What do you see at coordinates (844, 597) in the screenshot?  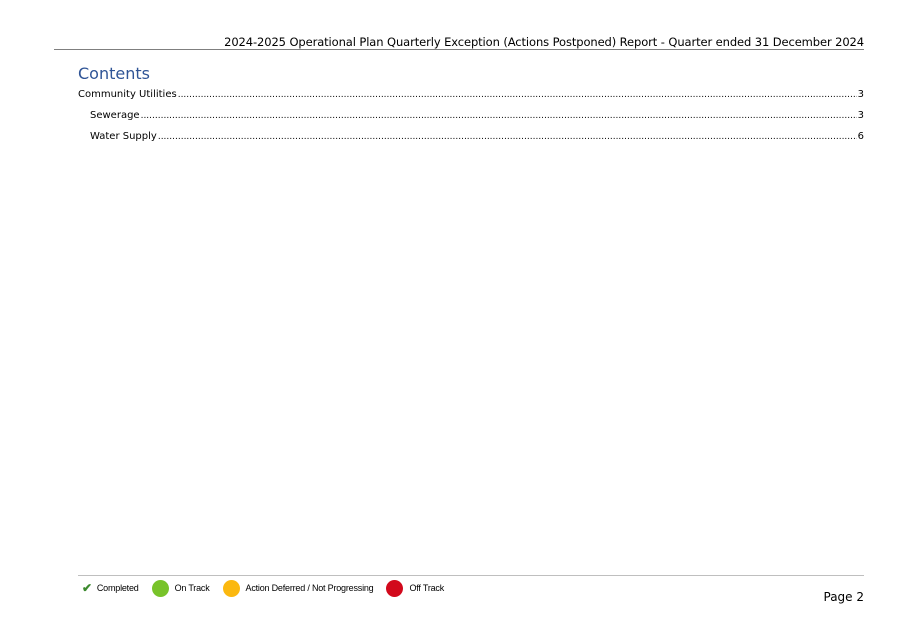 I see `page-number: Page 2` at bounding box center [844, 597].